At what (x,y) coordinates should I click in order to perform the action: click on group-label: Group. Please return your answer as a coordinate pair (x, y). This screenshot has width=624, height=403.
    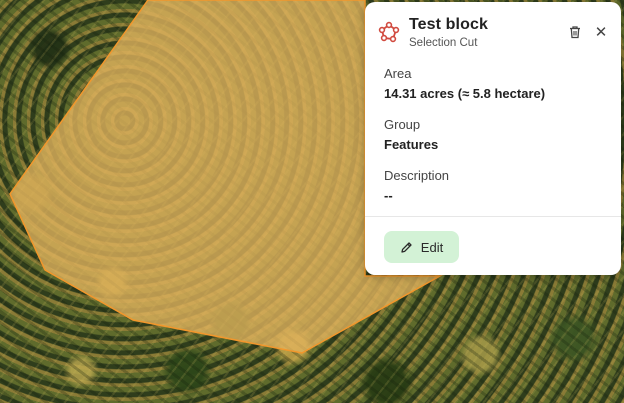
    Looking at the image, I should click on (402, 124).